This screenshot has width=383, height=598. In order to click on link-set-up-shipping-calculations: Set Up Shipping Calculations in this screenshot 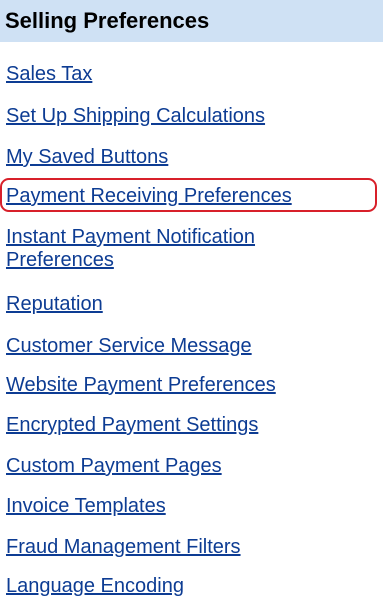, I will do `click(135, 116)`.